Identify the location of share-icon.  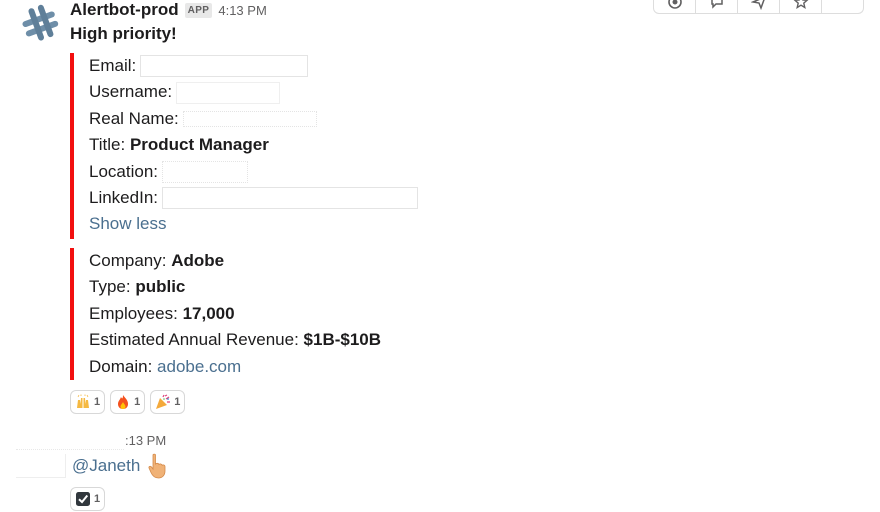
(757, 5).